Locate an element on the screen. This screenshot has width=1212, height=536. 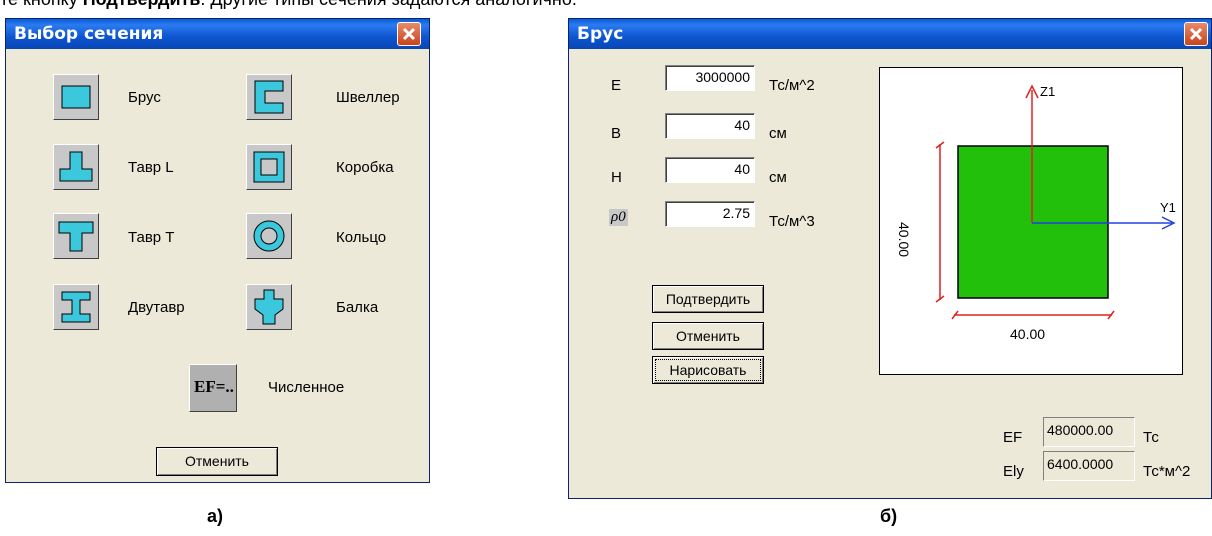
i-beam-section-icon is located at coordinates (76, 307).